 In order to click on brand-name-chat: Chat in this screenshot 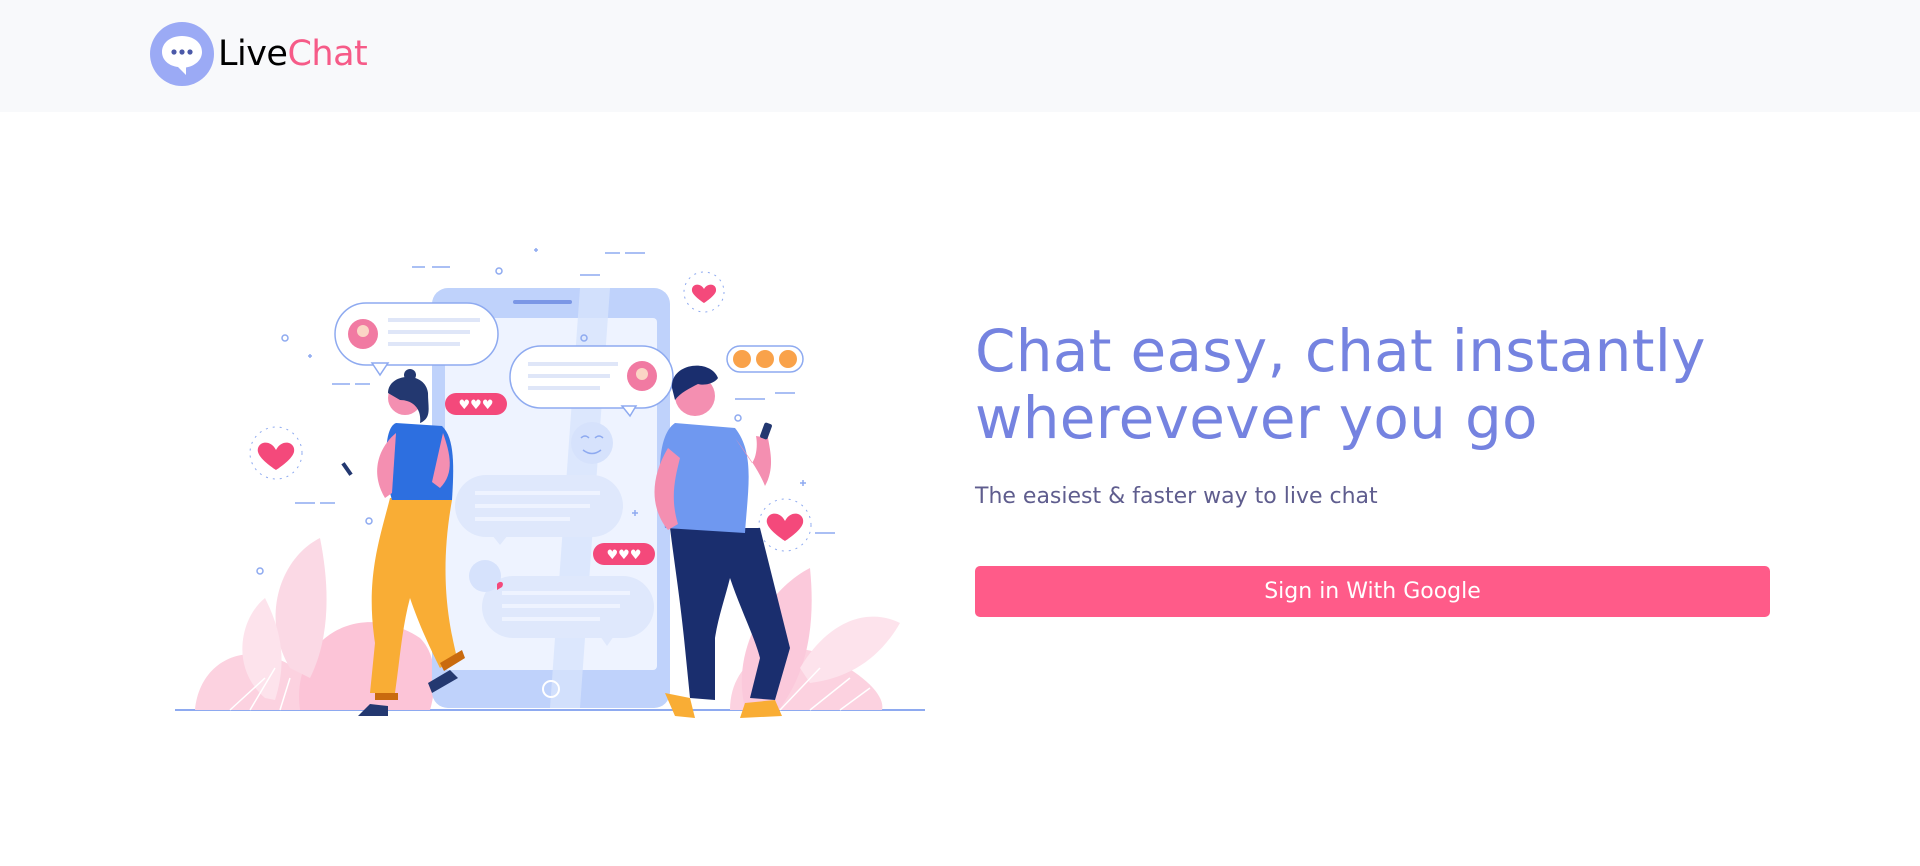, I will do `click(327, 53)`.